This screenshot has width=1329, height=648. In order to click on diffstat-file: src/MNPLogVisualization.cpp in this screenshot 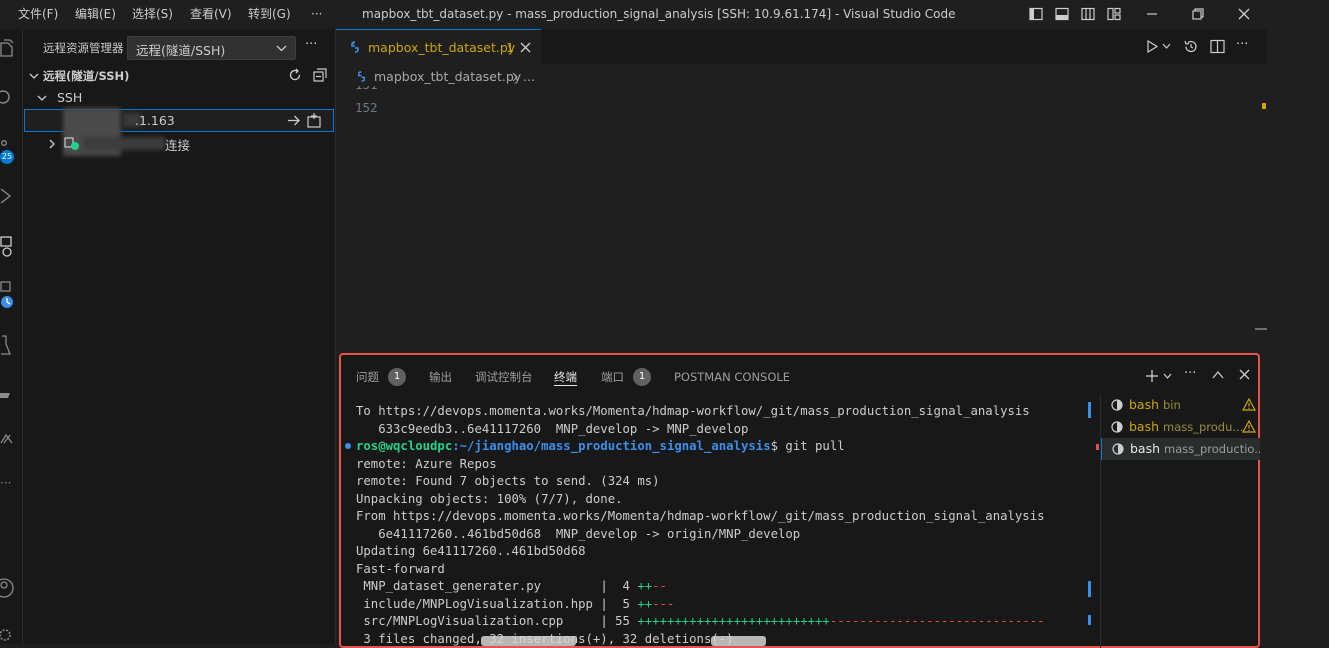, I will do `click(478, 621)`.